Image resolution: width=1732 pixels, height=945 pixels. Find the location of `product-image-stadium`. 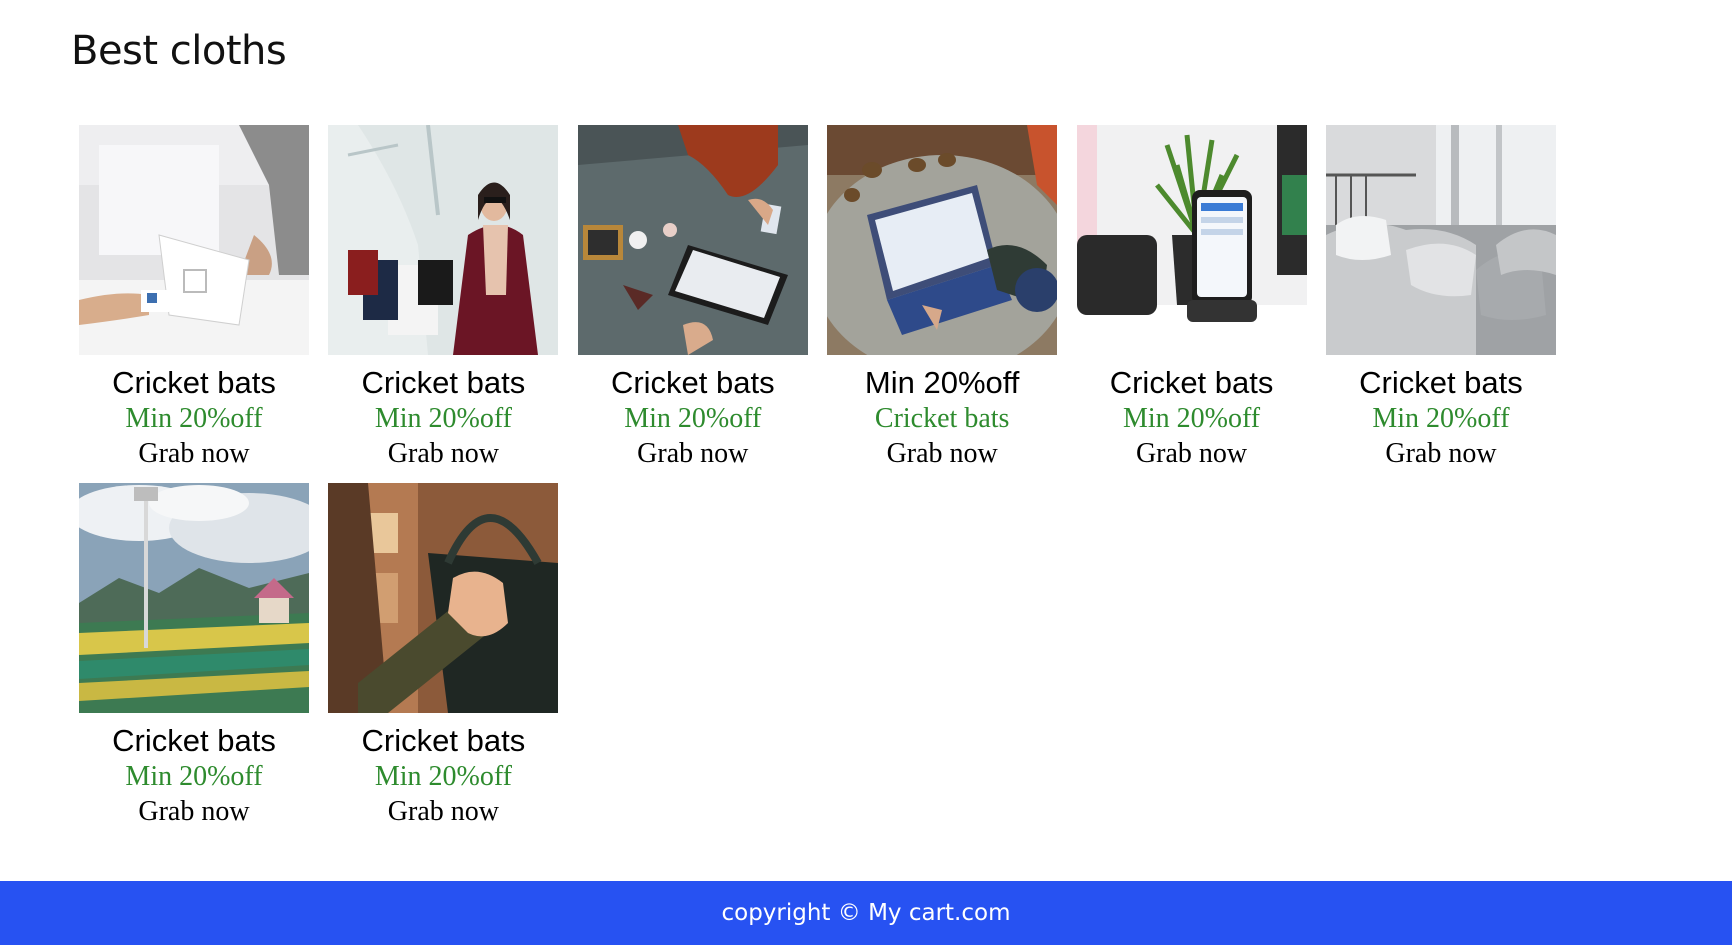

product-image-stadium is located at coordinates (194, 598).